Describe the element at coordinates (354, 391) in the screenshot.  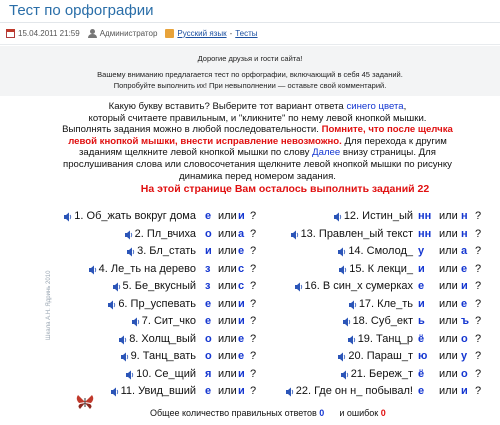
I see `question-text: 22. Где он н_ побывал!` at that location.